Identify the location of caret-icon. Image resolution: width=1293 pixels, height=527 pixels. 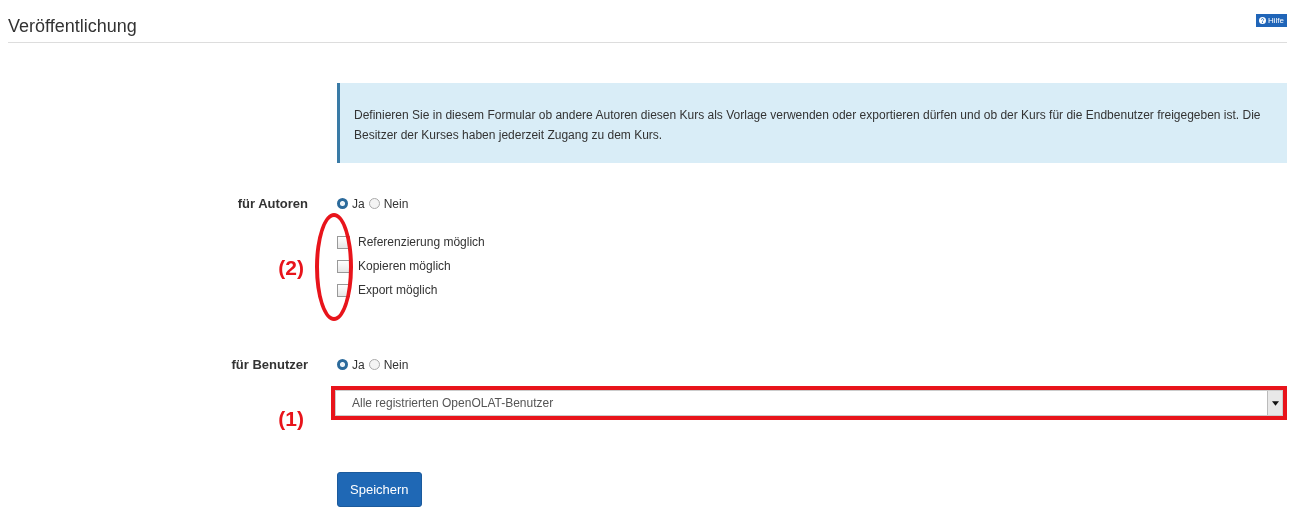
(1274, 403).